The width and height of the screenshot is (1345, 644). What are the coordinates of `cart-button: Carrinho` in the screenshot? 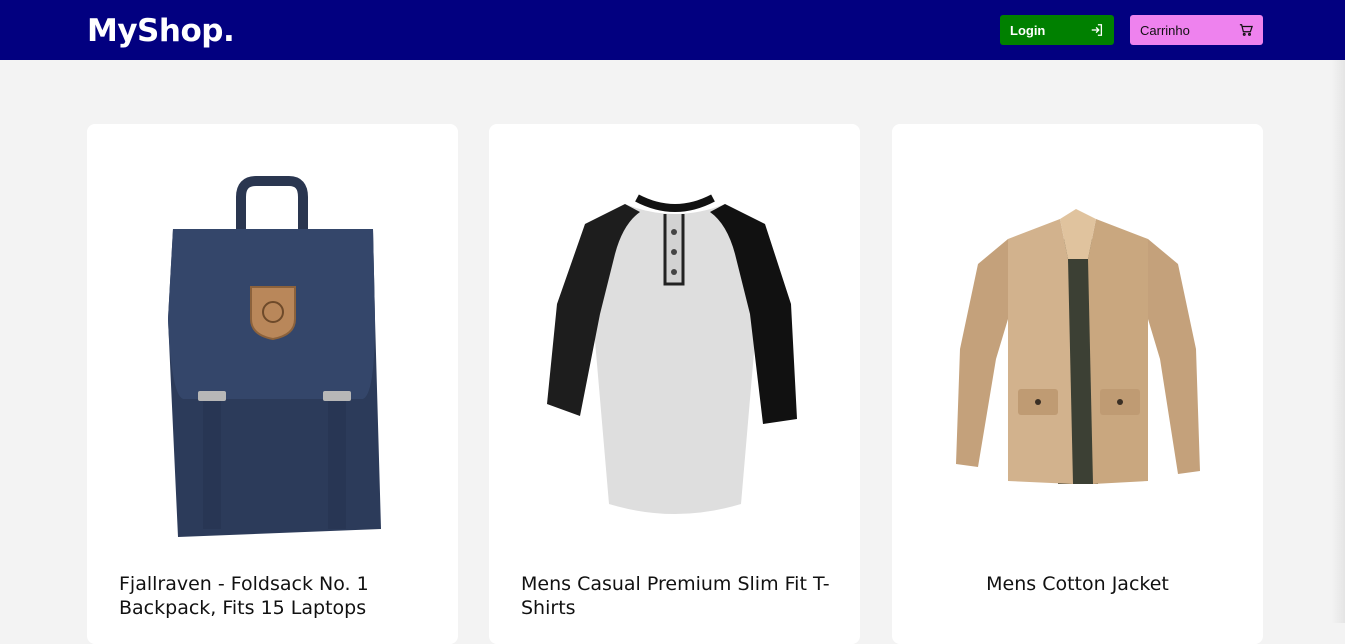 It's located at (1196, 30).